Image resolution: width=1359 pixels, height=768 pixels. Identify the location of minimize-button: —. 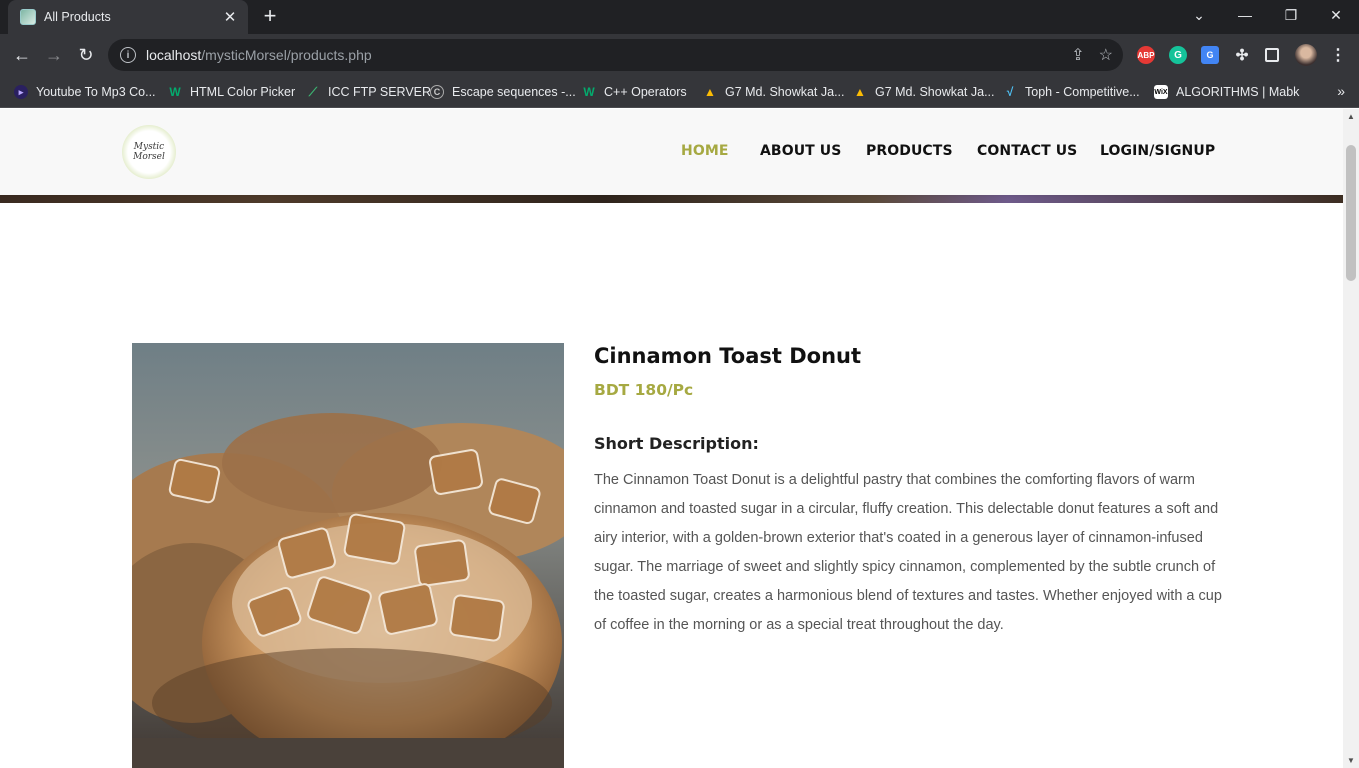
(1245, 15).